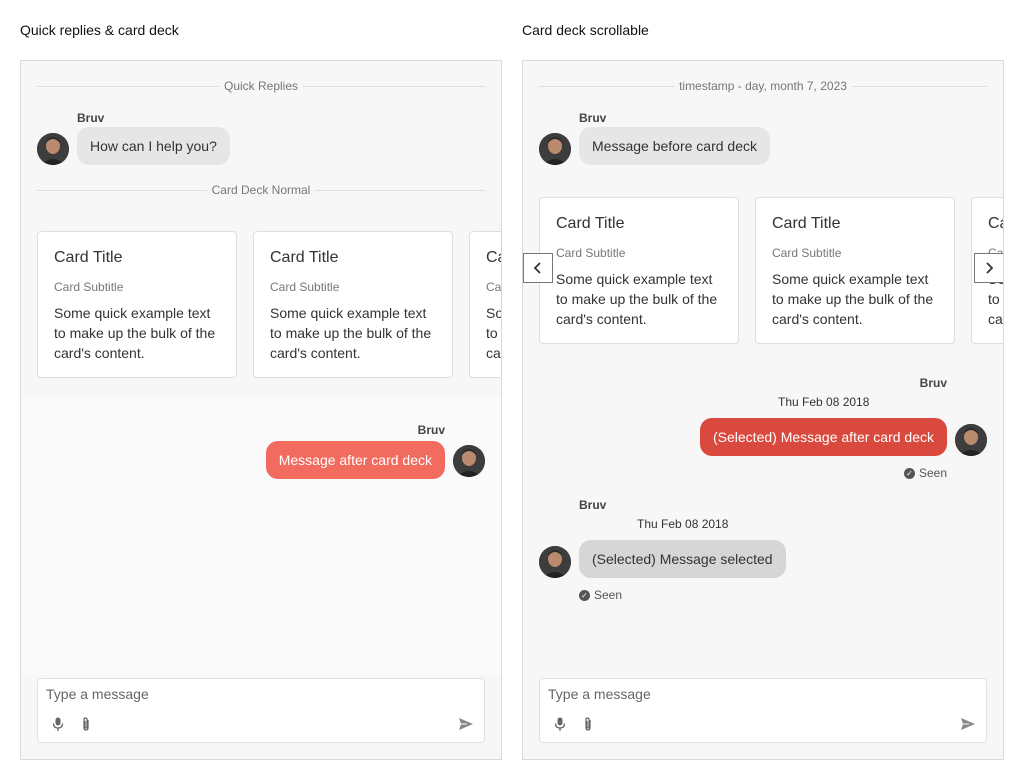  Describe the element at coordinates (585, 30) in the screenshot. I see `right-panel-heading: Card deck scrollable` at that location.